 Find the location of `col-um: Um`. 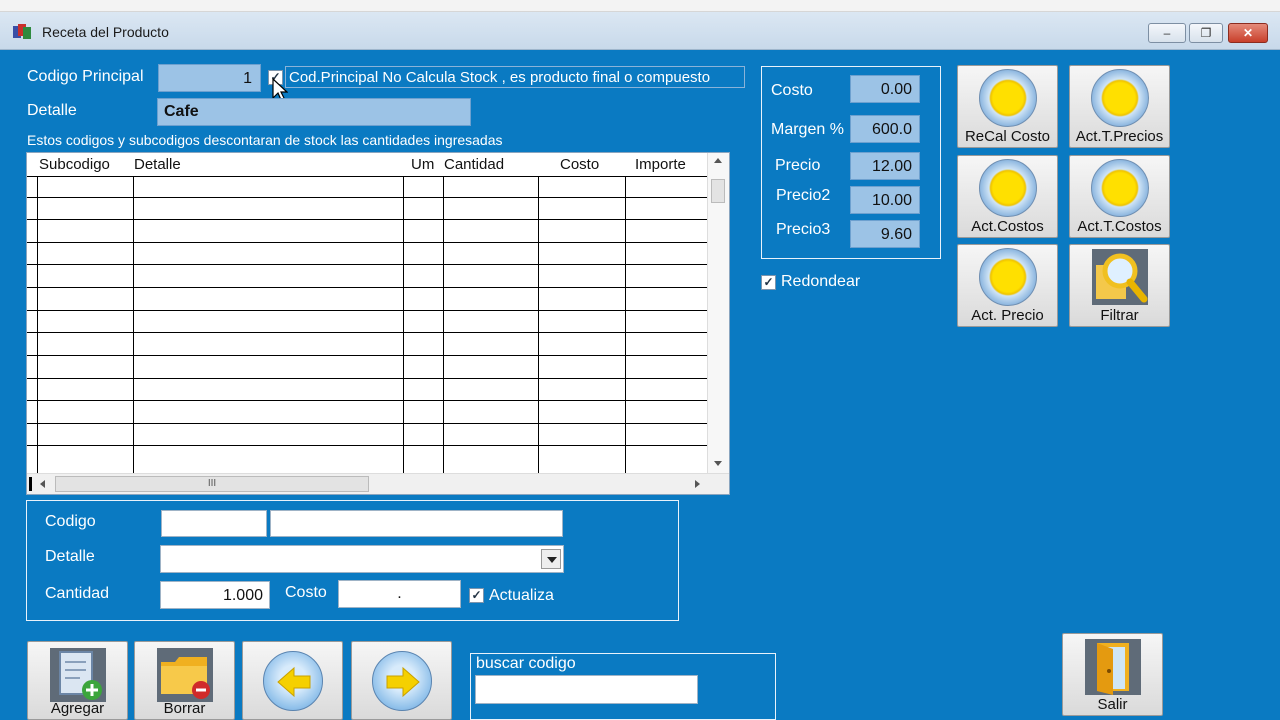

col-um: Um is located at coordinates (422, 164).